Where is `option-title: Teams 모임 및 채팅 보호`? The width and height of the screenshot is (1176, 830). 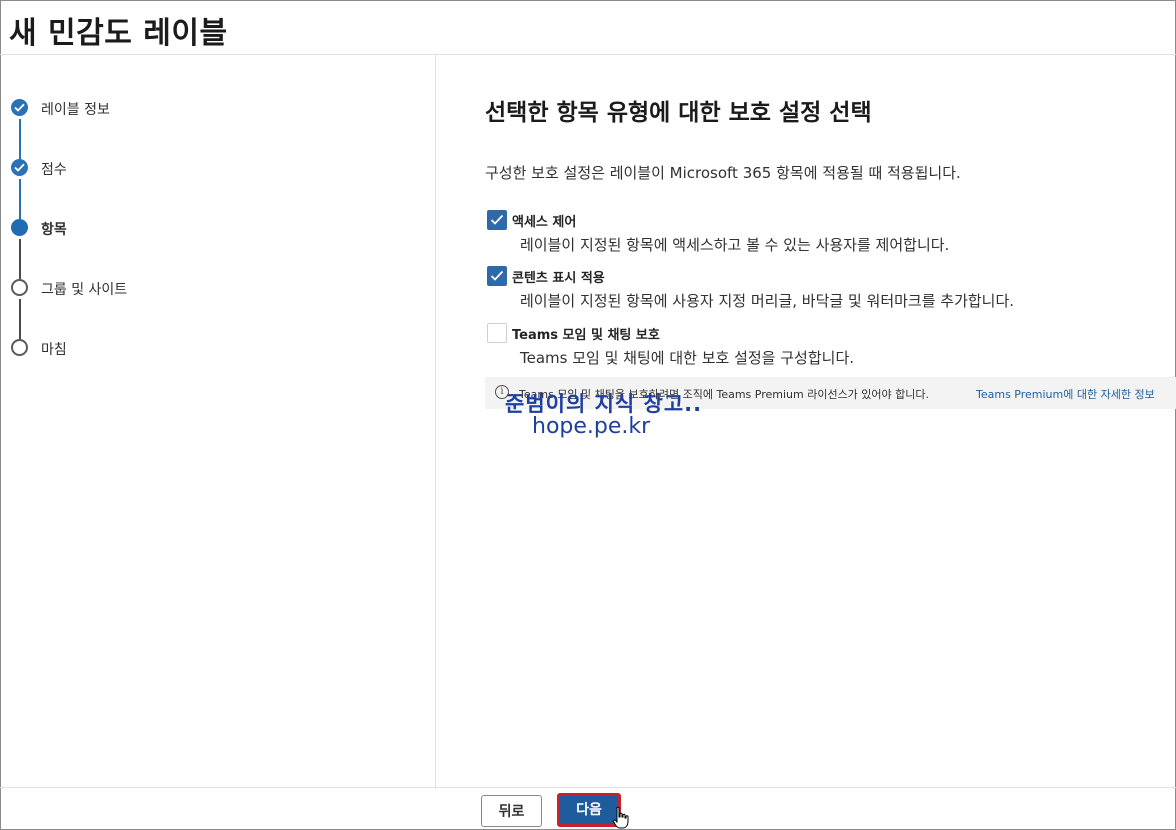
option-title: Teams 모임 및 채팅 보호 is located at coordinates (586, 335).